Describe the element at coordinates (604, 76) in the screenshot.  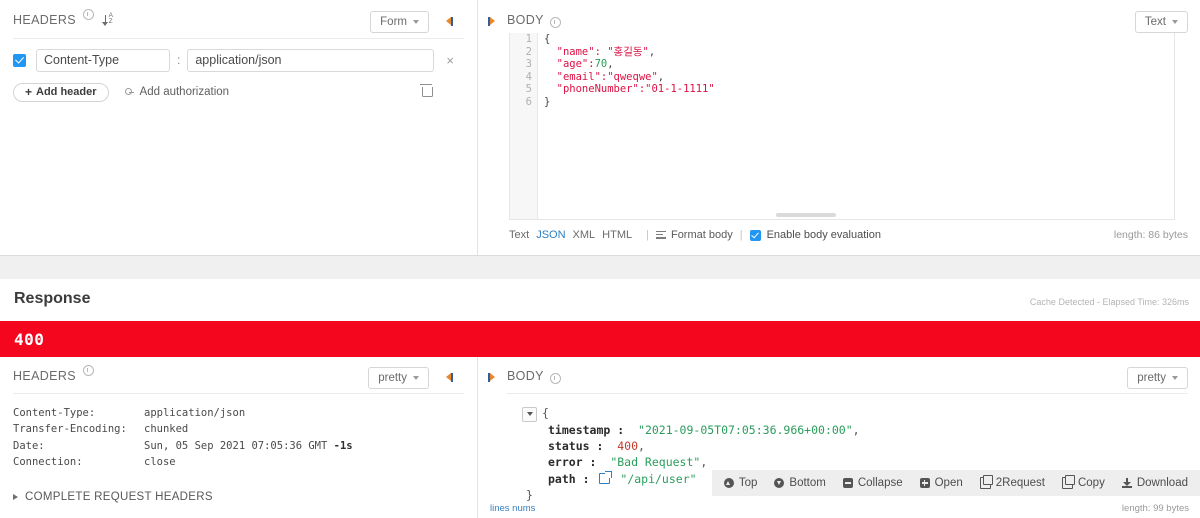
I see `code-line: "email":"qweqwe",` at that location.